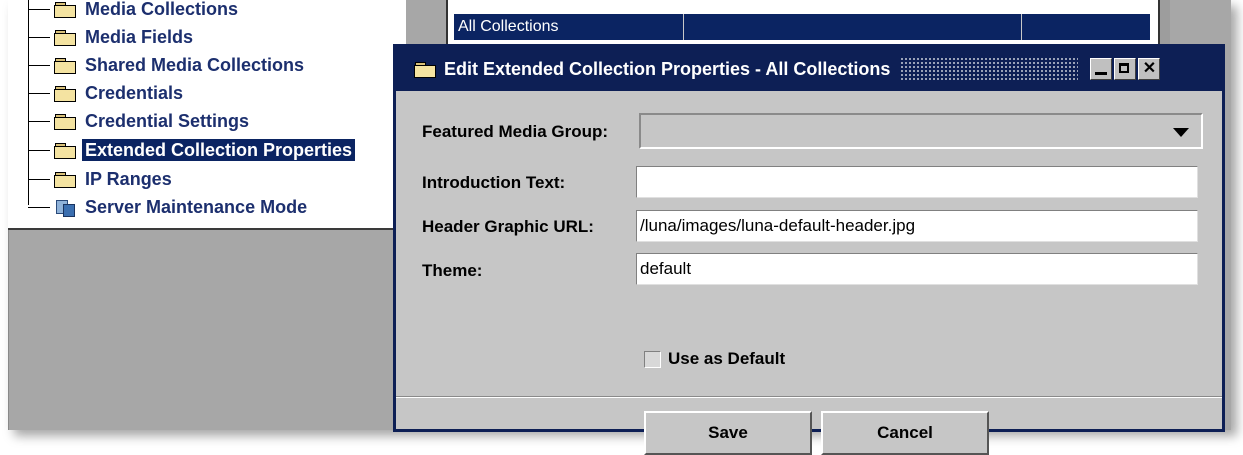 The height and width of the screenshot is (455, 1243). Describe the element at coordinates (917, 269) in the screenshot. I see `theme-field` at that location.